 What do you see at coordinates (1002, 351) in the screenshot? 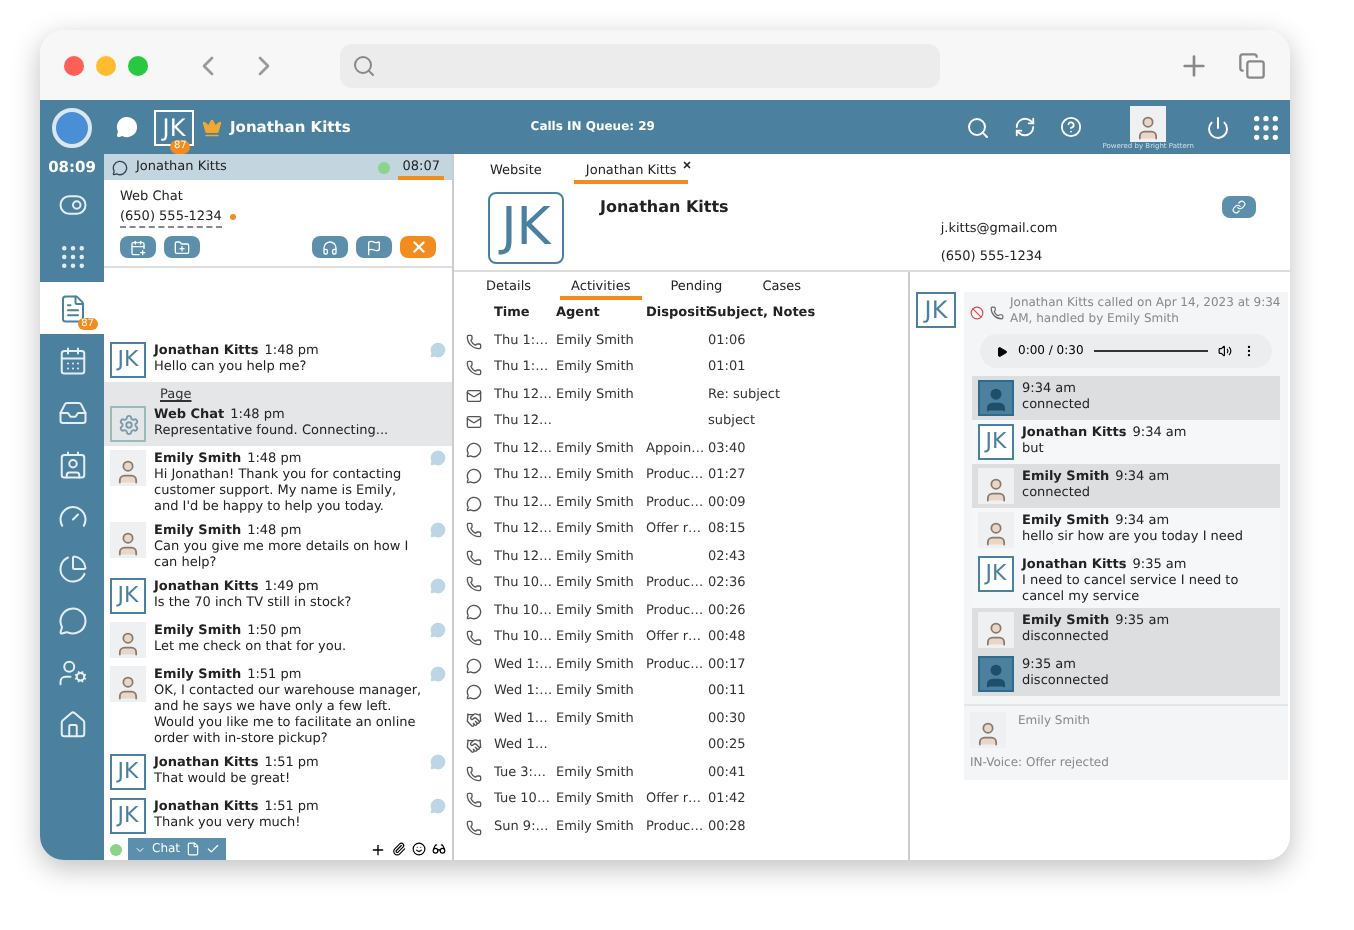
I see `play-icon` at bounding box center [1002, 351].